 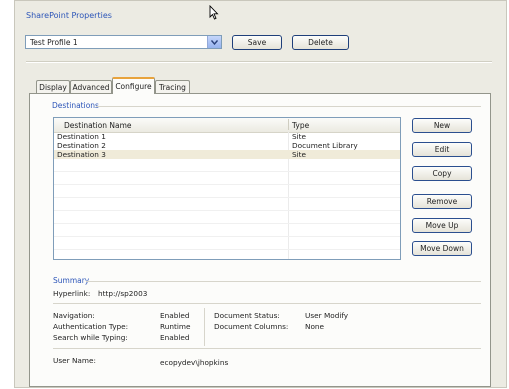 I want to click on summary-group-title: Summary, so click(x=71, y=280).